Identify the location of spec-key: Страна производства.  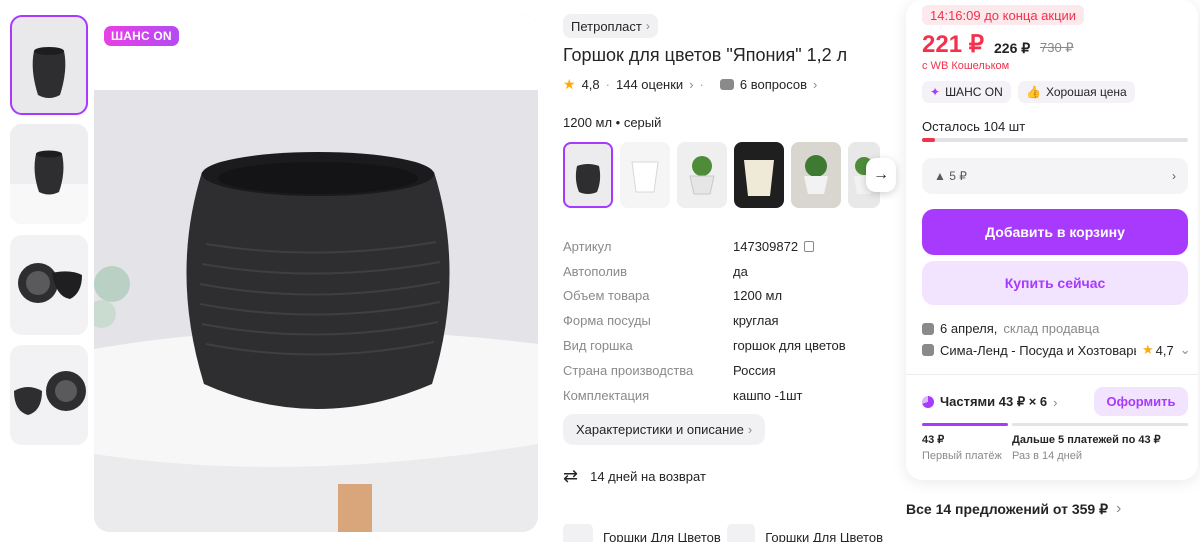
(628, 370).